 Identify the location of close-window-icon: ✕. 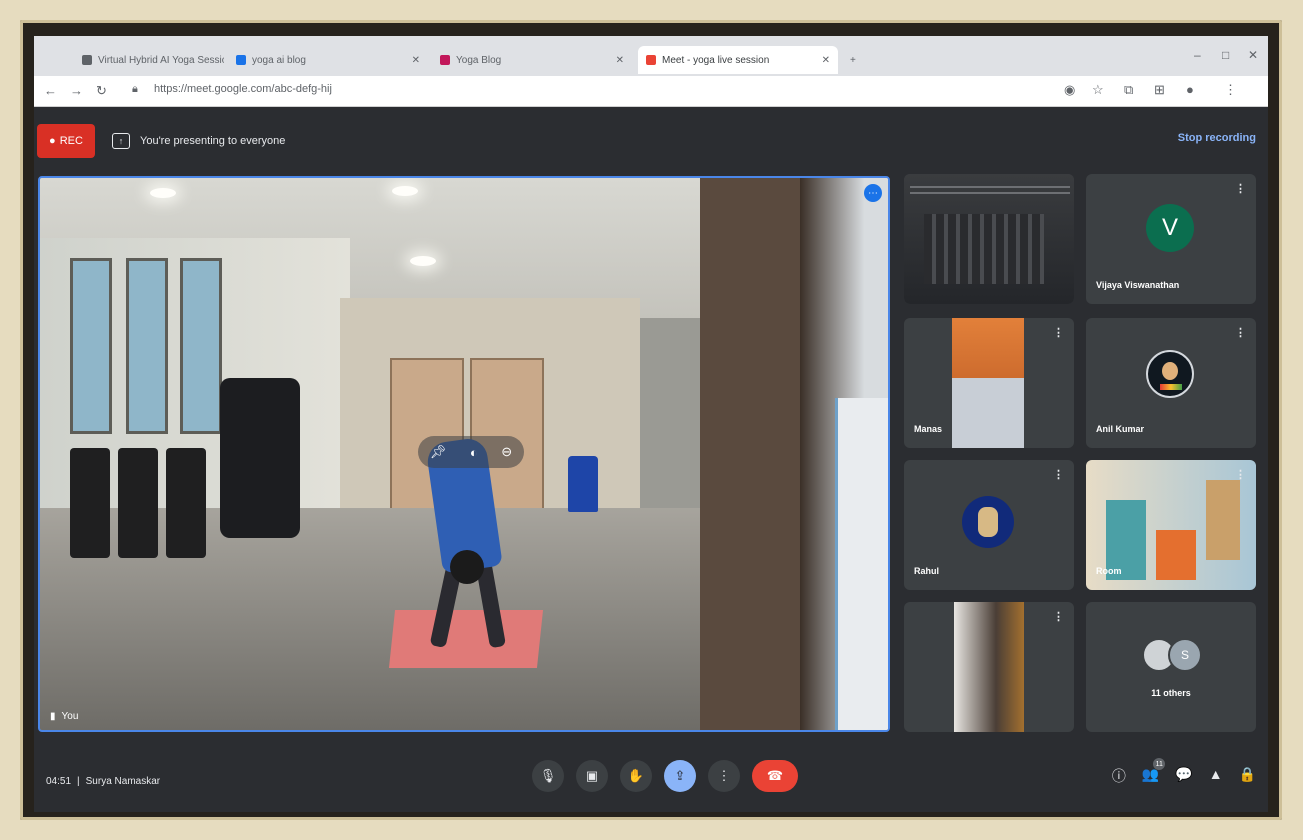
(1253, 55).